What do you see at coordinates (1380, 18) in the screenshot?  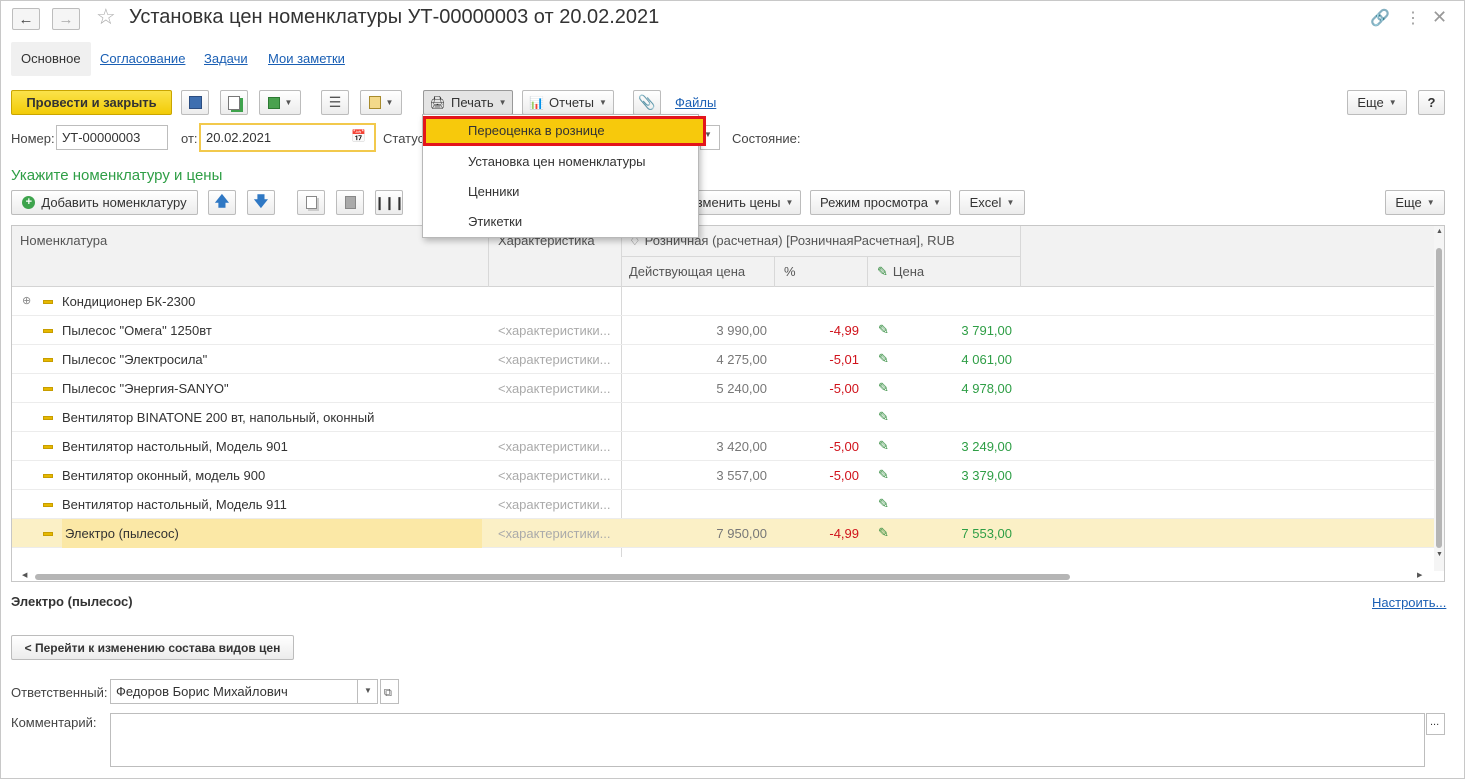 I see `link-icon: 🔗` at bounding box center [1380, 18].